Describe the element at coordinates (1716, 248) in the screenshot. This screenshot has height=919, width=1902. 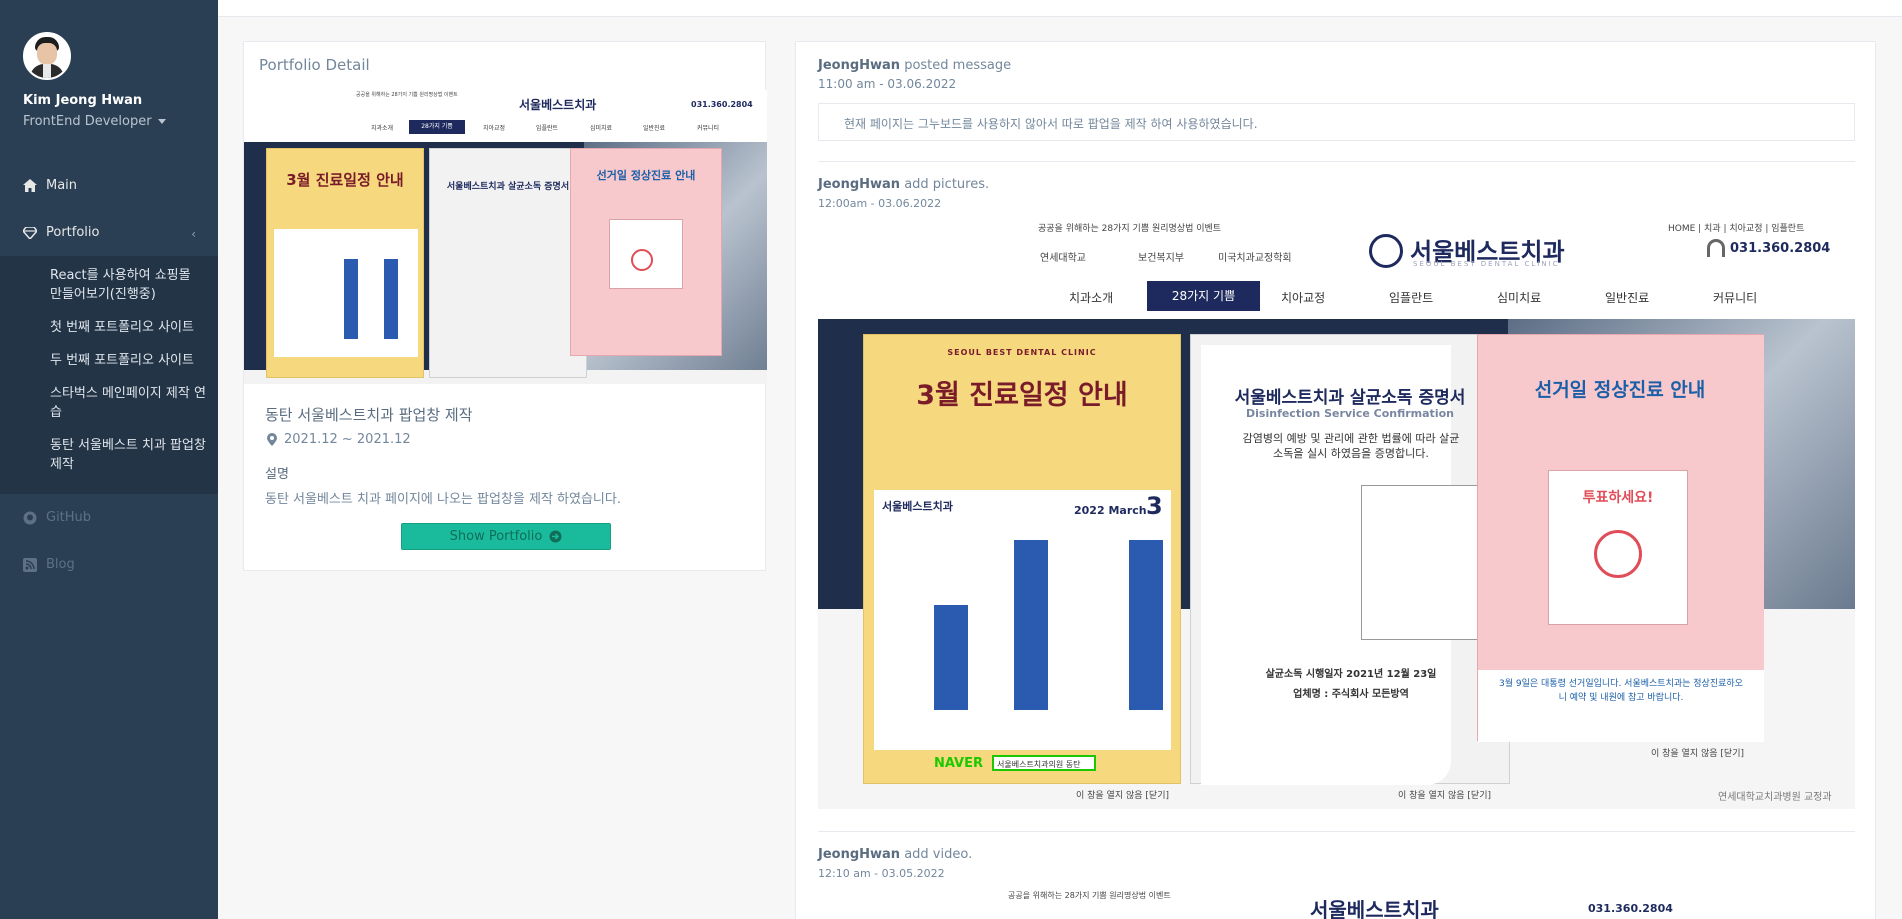
I see `headset-icon` at that location.